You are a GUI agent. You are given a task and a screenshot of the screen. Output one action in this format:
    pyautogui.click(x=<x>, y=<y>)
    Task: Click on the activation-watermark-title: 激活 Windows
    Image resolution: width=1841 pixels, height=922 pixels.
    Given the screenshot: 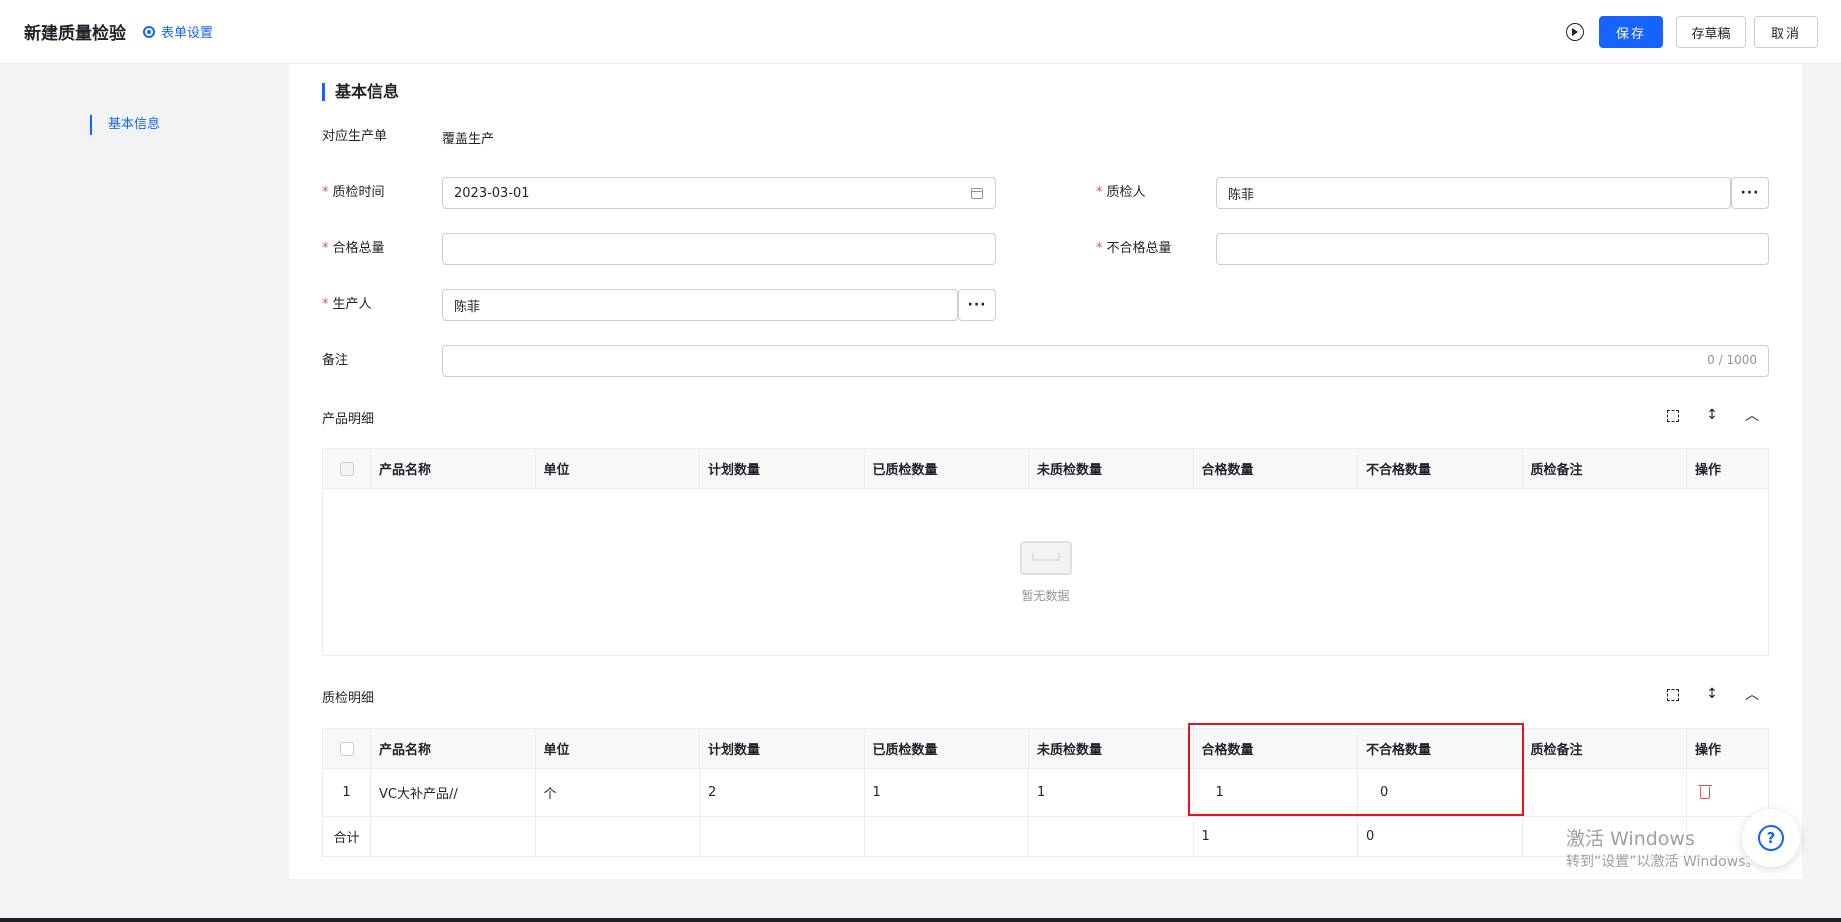 What is the action you would take?
    pyautogui.click(x=1630, y=839)
    